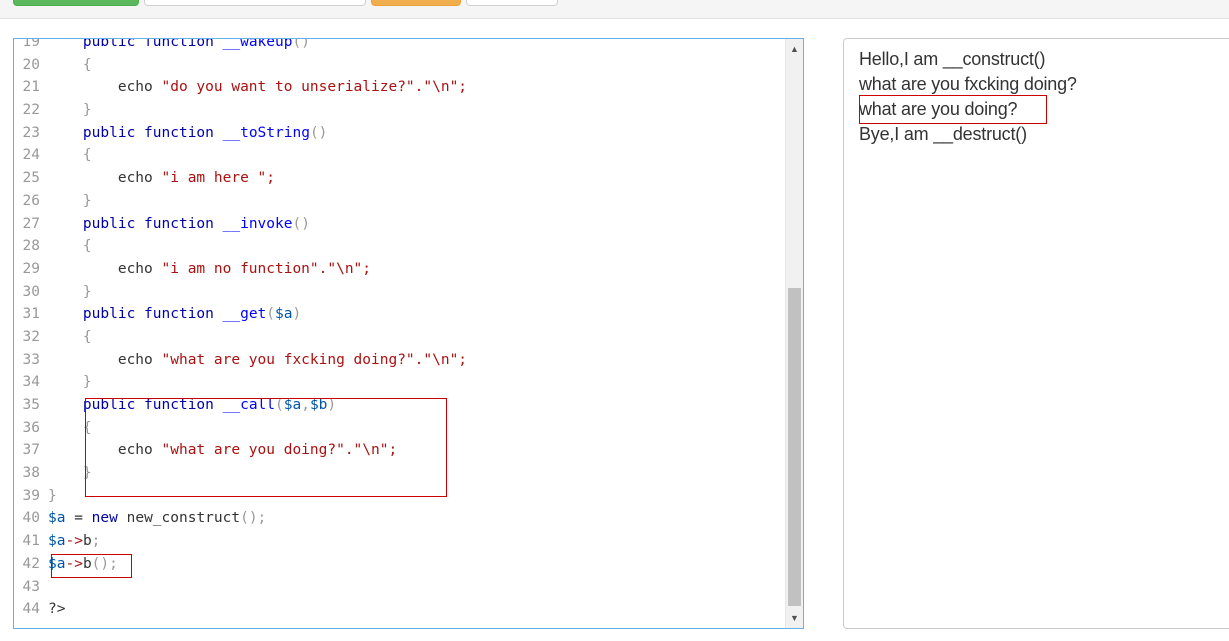  What do you see at coordinates (57, 609) in the screenshot?
I see `code-token: ?>` at bounding box center [57, 609].